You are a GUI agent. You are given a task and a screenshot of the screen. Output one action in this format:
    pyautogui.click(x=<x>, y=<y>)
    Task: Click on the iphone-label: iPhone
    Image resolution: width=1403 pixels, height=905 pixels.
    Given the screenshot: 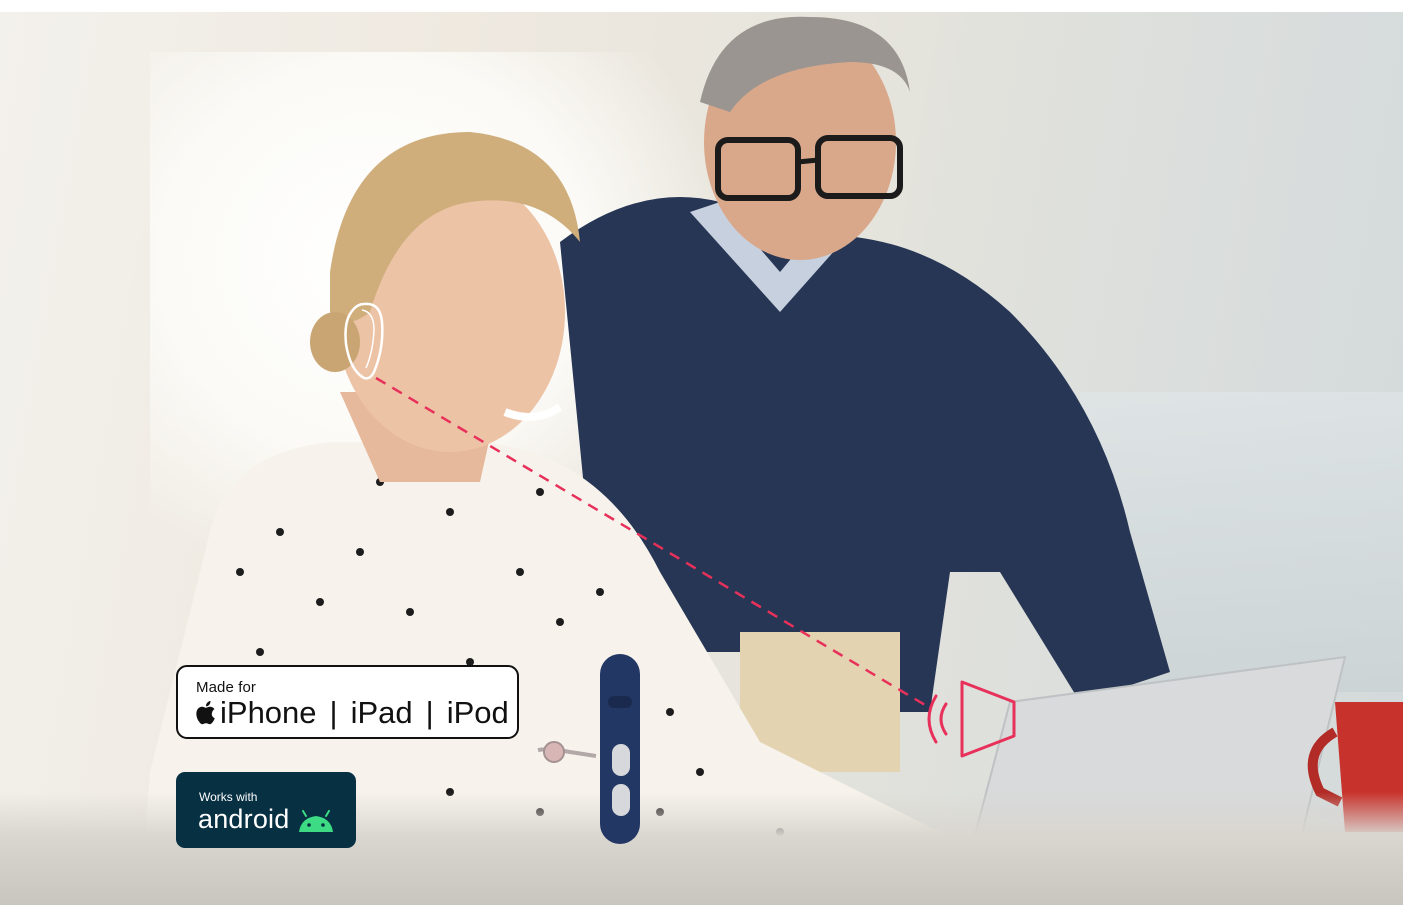 What is the action you would take?
    pyautogui.click(x=268, y=712)
    